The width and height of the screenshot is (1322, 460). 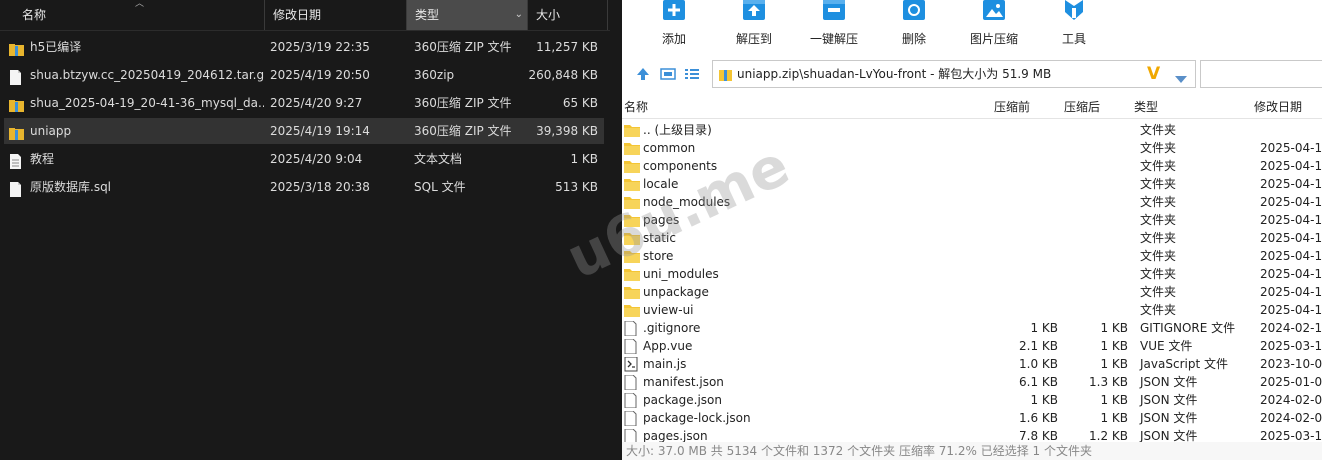 What do you see at coordinates (132, 15) in the screenshot?
I see `column-header-name: 名称 ︿` at bounding box center [132, 15].